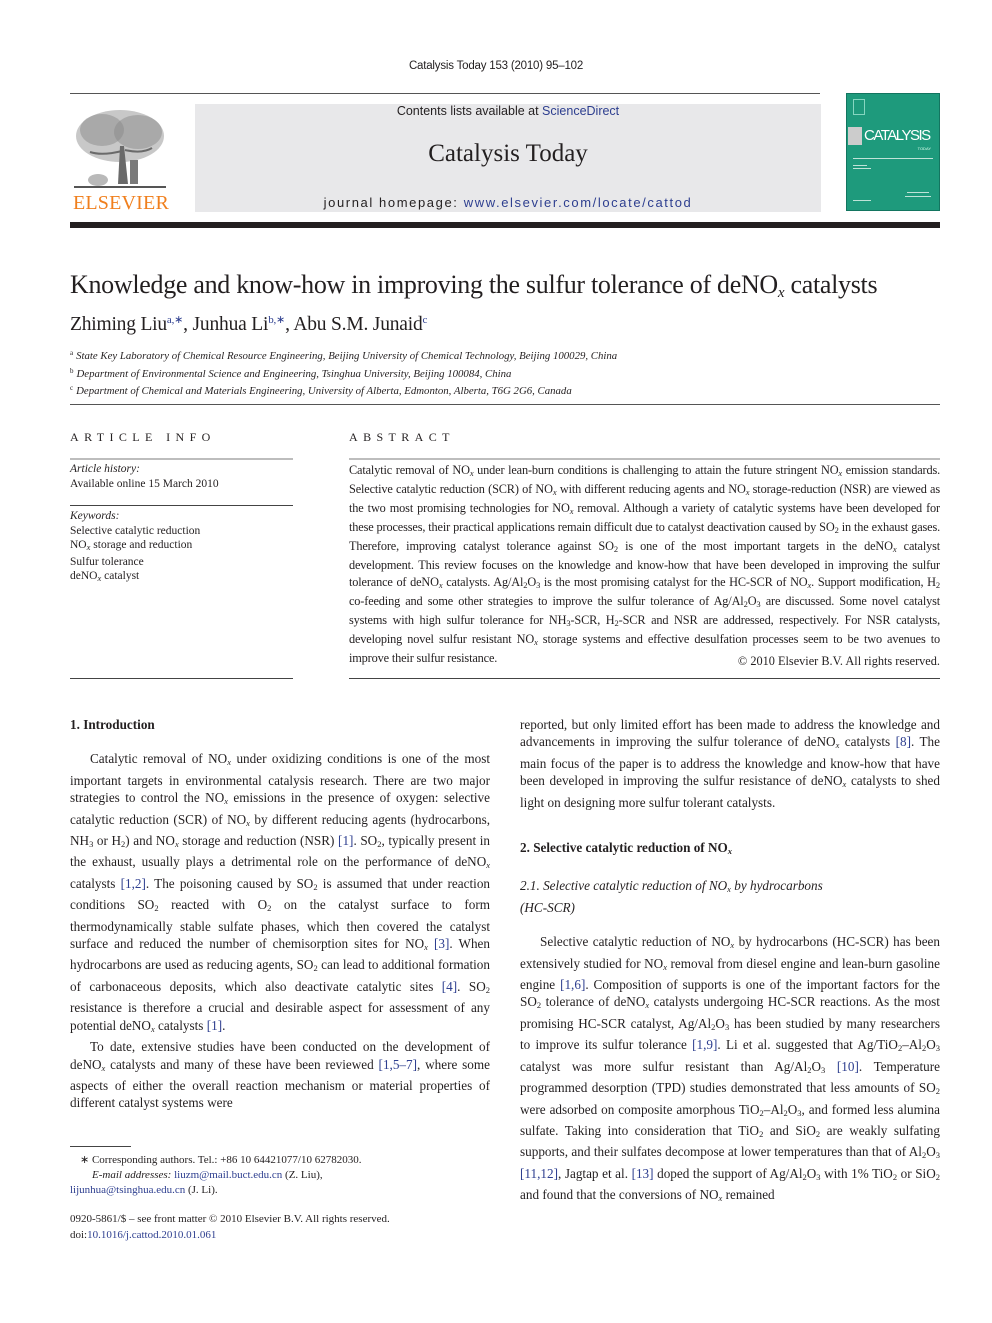  What do you see at coordinates (228, 1175) in the screenshot?
I see `email-link: liuzm@mail.buct.edu.cn` at bounding box center [228, 1175].